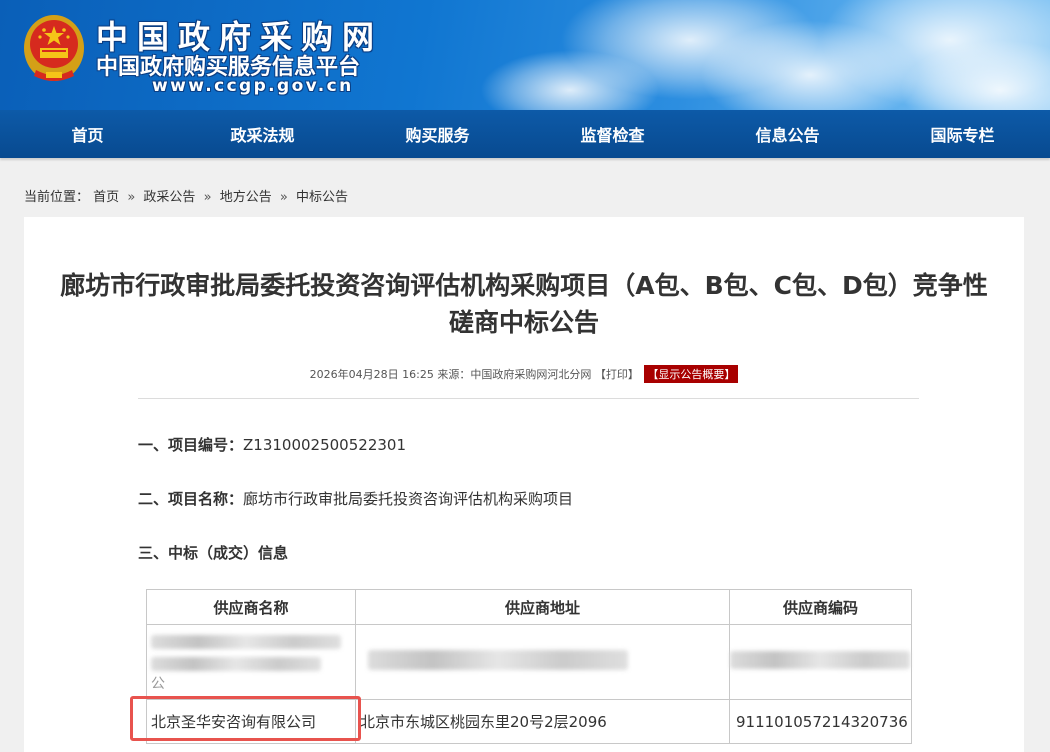 This screenshot has height=752, width=1050. I want to click on project-name-value: 廊坊市行政审批局委托投资咨询评估机构采购项目, so click(408, 499).